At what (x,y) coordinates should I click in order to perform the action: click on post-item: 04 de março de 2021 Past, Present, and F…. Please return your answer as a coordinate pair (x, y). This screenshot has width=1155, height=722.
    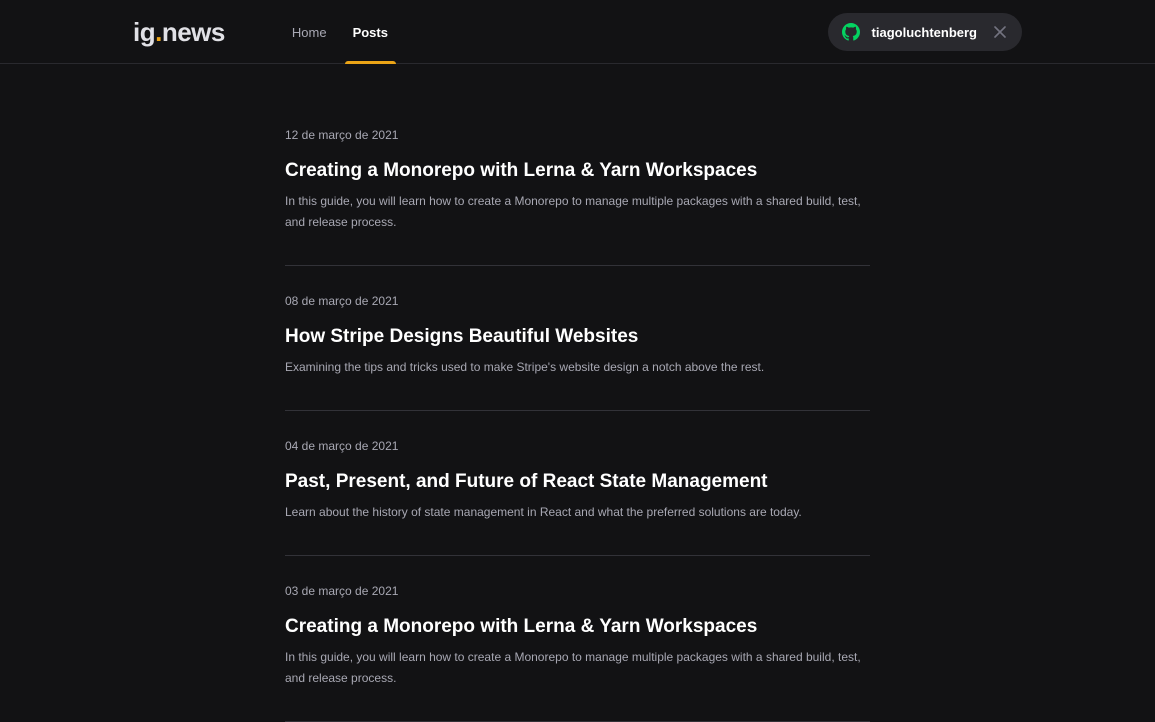
    Looking at the image, I should click on (577, 483).